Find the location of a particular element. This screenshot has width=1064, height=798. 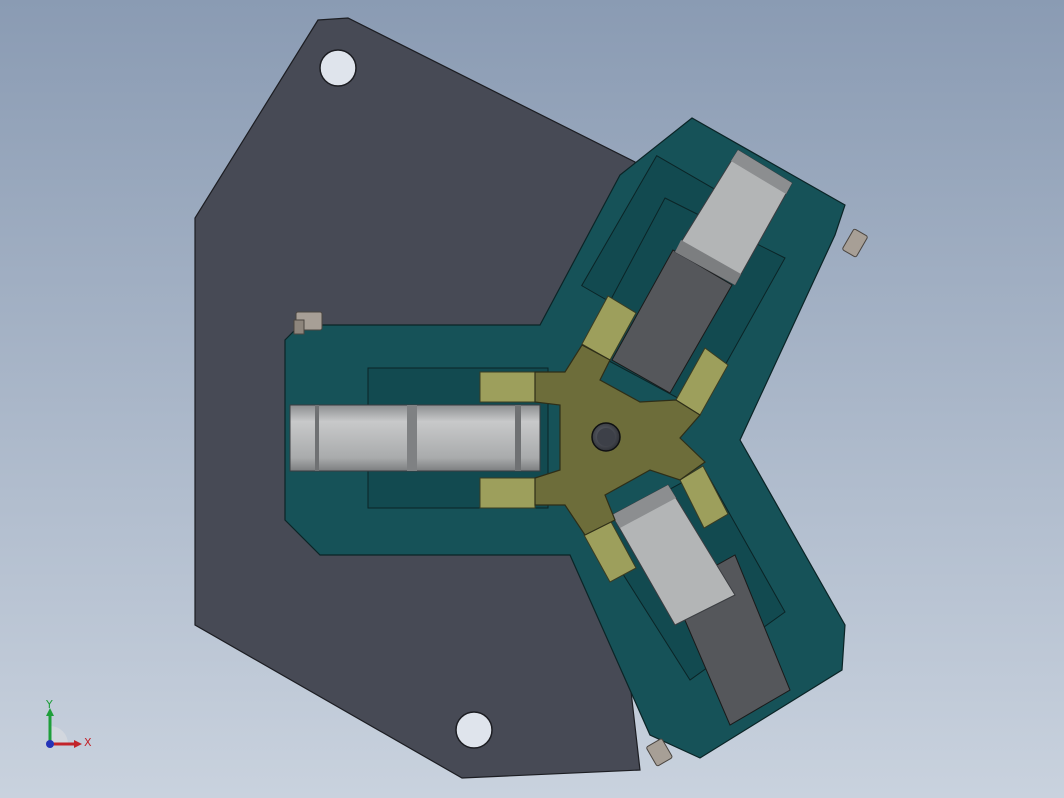

mounting-hole-top is located at coordinates (338, 68).